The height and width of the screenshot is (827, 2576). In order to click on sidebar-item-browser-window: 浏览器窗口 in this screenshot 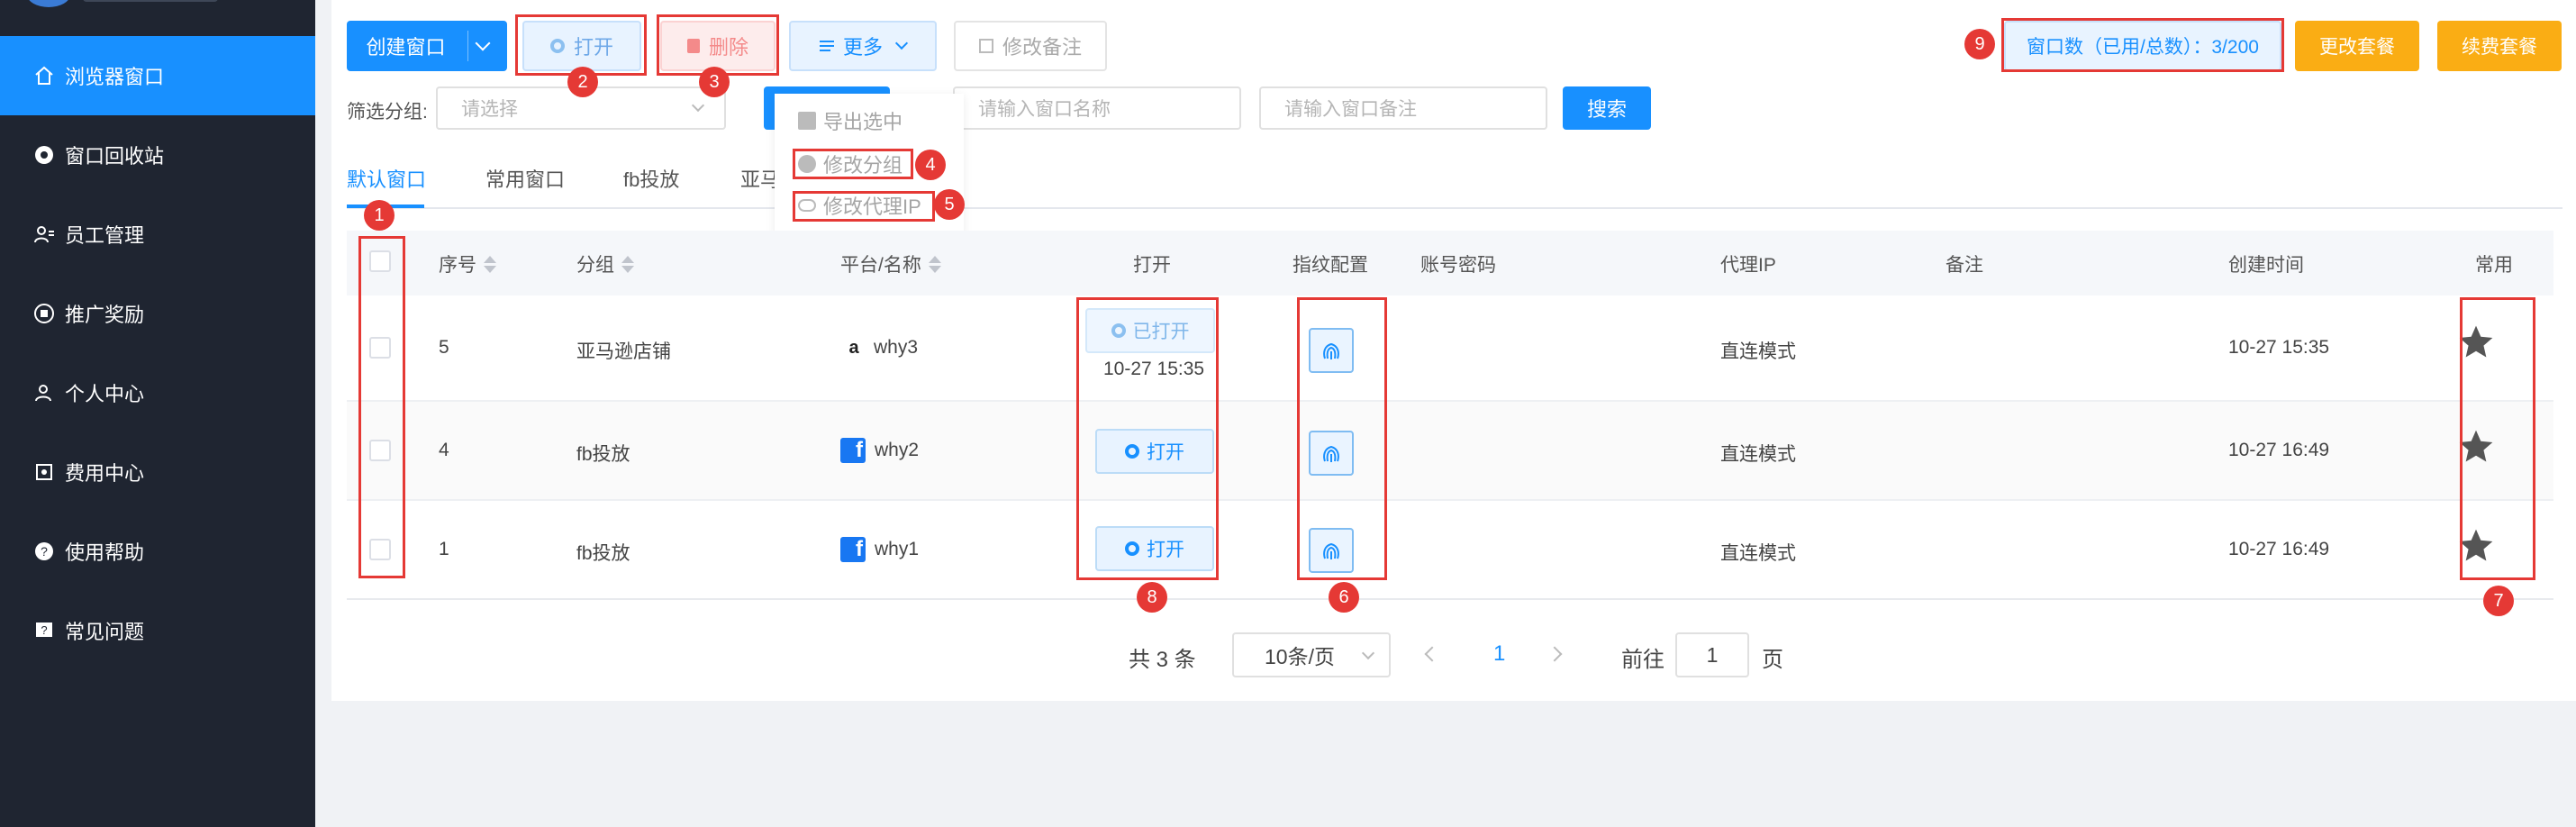, I will do `click(158, 75)`.